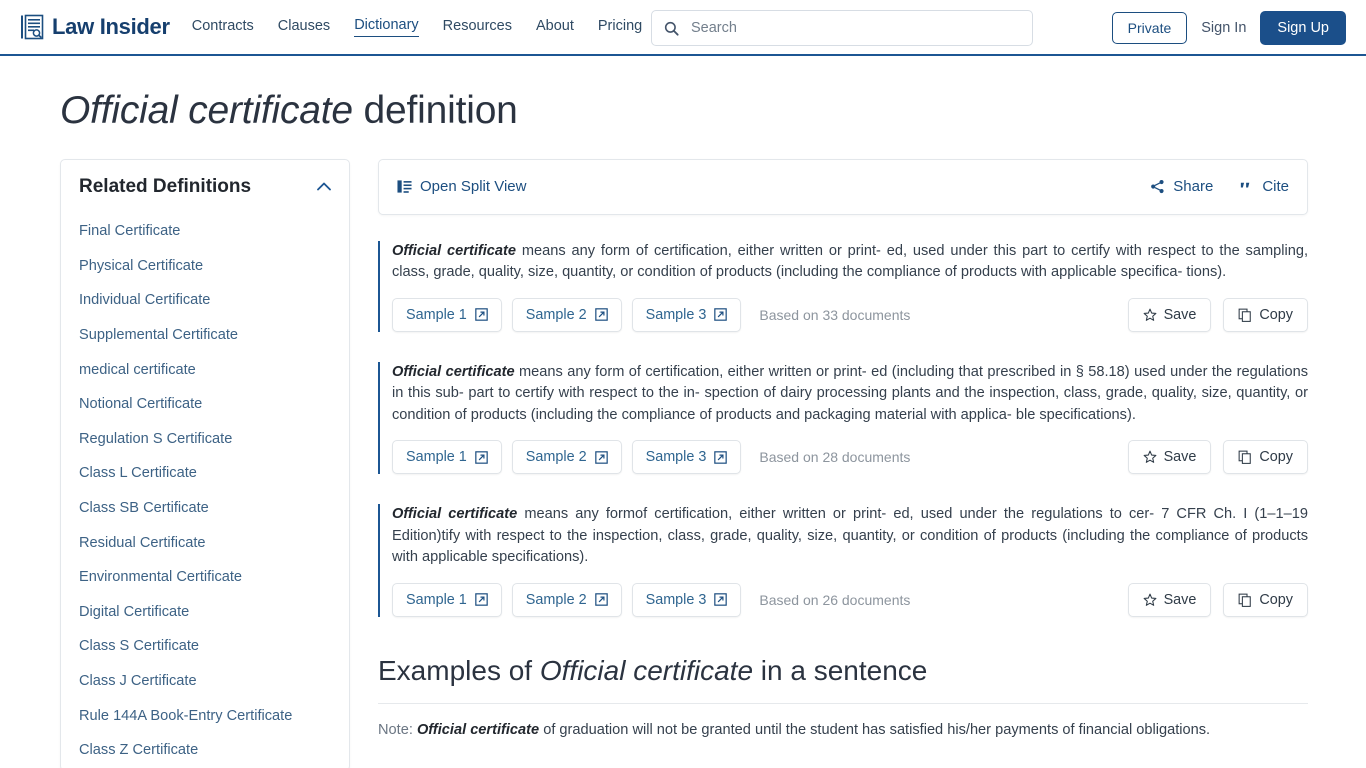  What do you see at coordinates (205, 646) in the screenshot?
I see `sidebar-item-class-s-certificate: Class S Certificate` at bounding box center [205, 646].